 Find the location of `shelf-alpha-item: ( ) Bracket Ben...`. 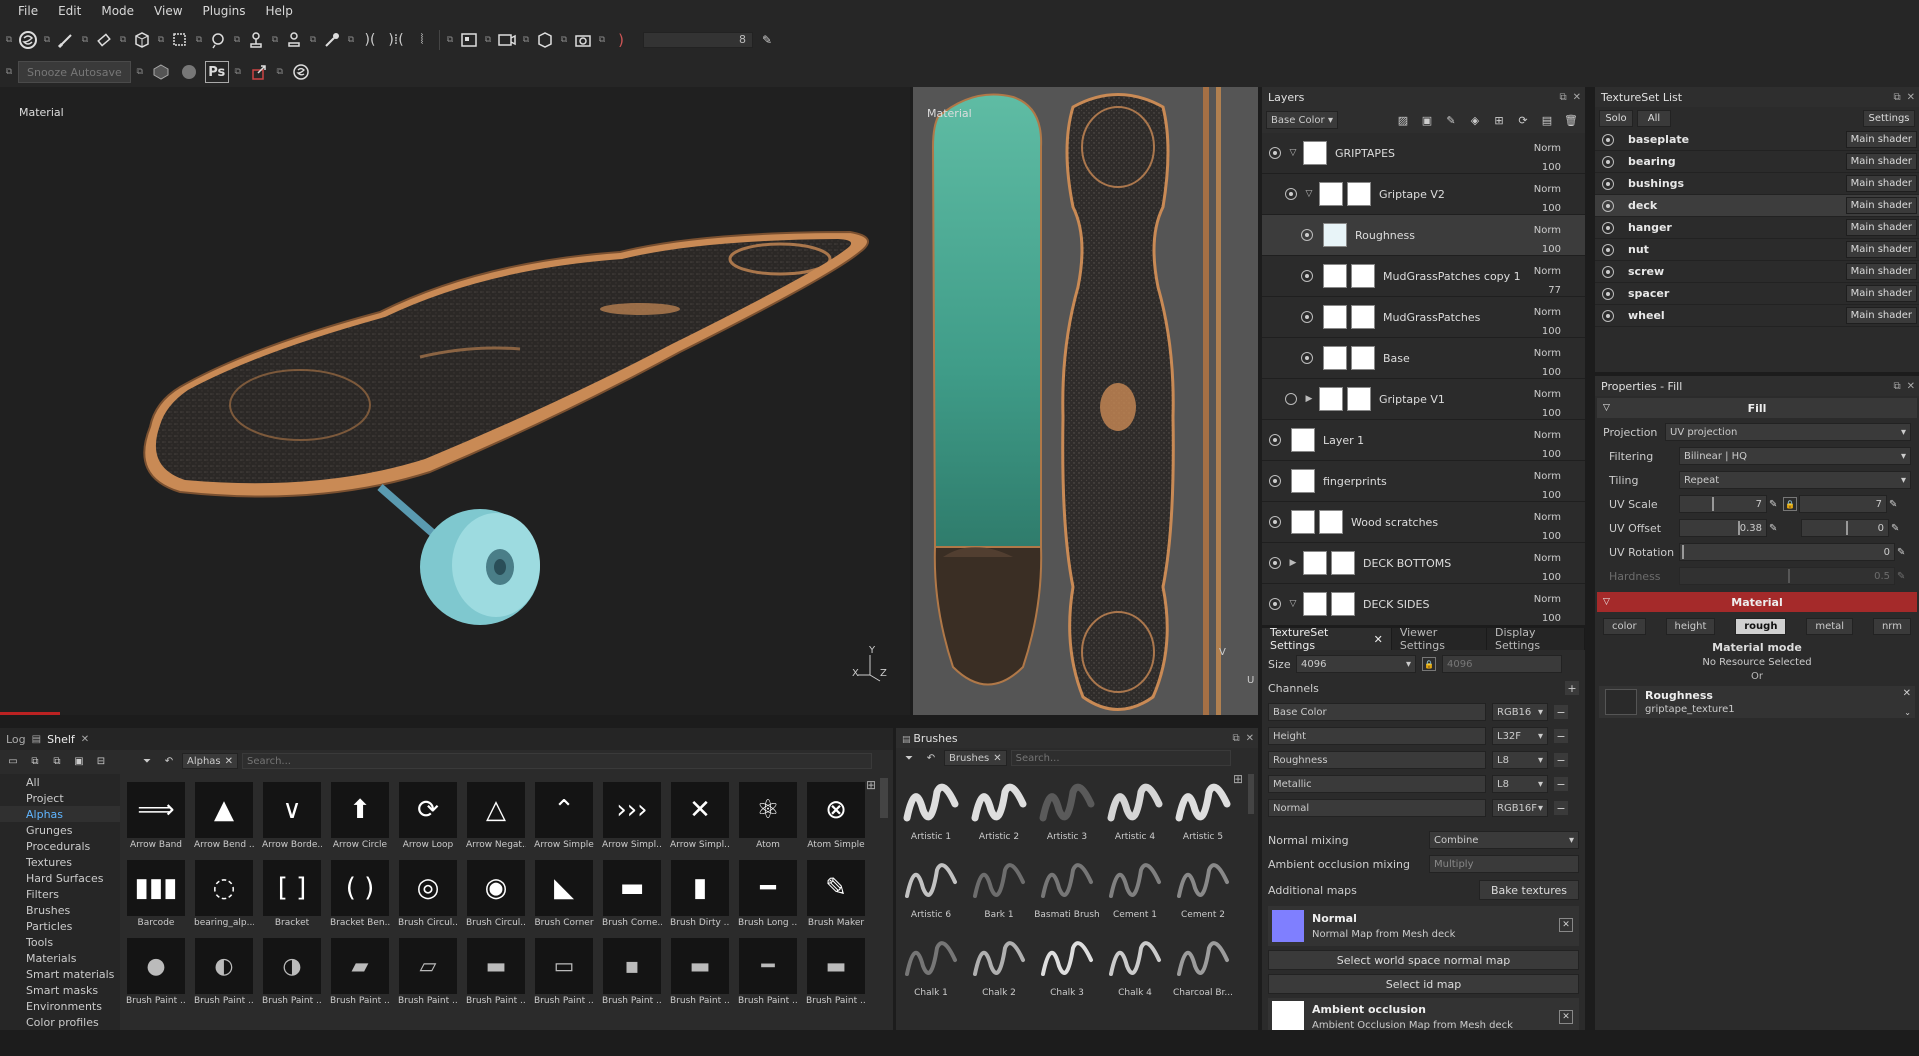

shelf-alpha-item: ( ) Bracket Ben... is located at coordinates (360, 894).